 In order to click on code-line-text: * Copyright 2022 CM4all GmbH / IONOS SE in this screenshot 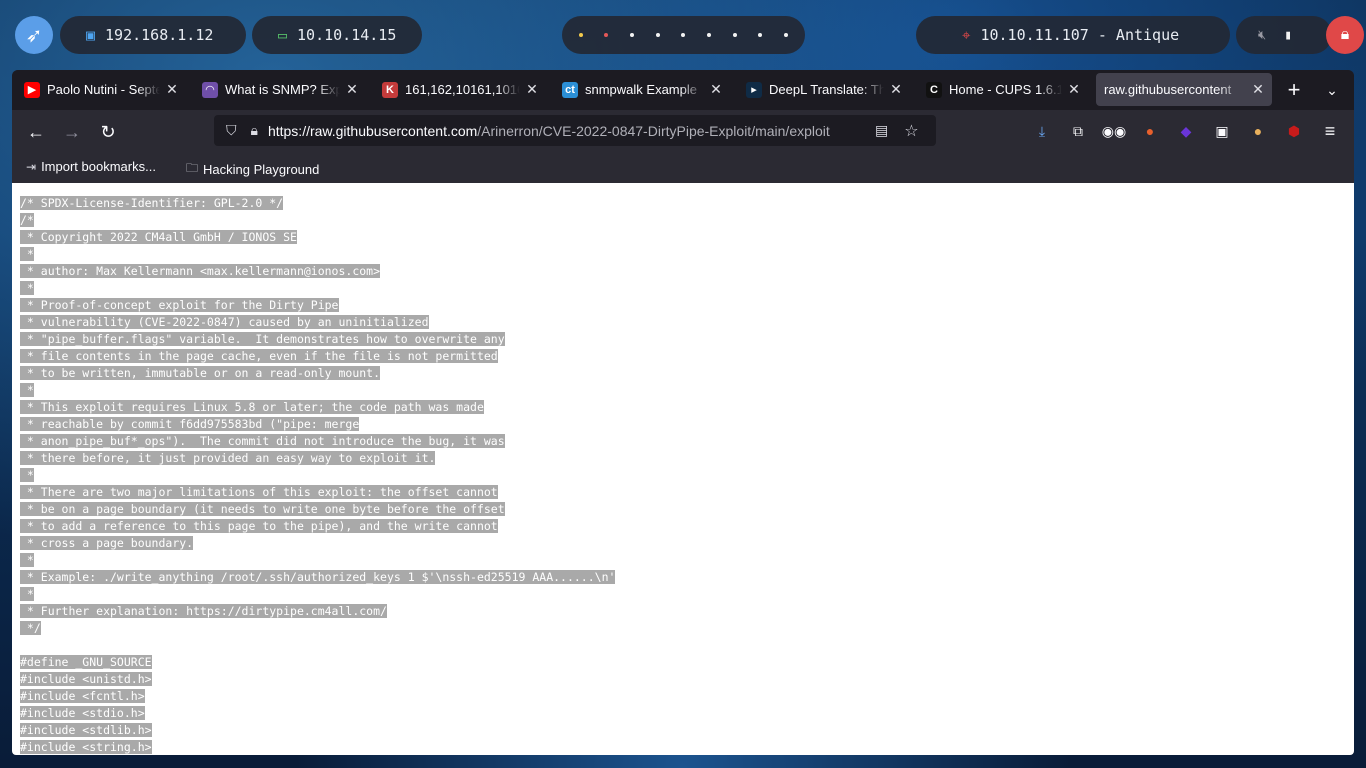, I will do `click(158, 237)`.